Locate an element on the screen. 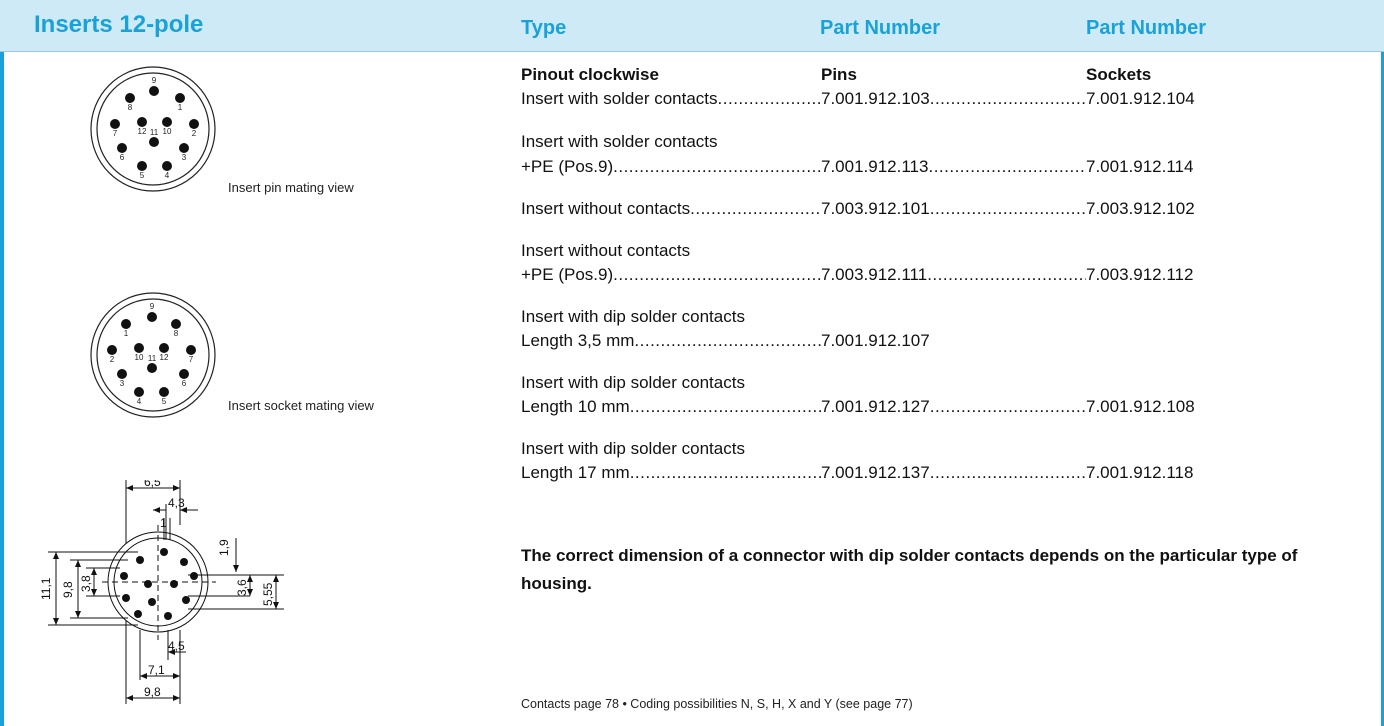 The width and height of the screenshot is (1384, 726). socket-number-10: 10 is located at coordinates (139, 357).